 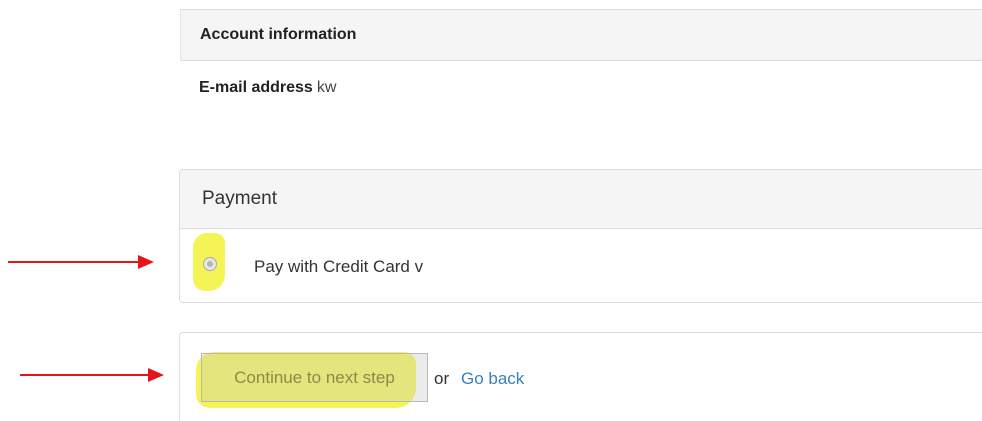 What do you see at coordinates (350, 267) in the screenshot?
I see `credit-card-option-label: Pay with Credit Card v` at bounding box center [350, 267].